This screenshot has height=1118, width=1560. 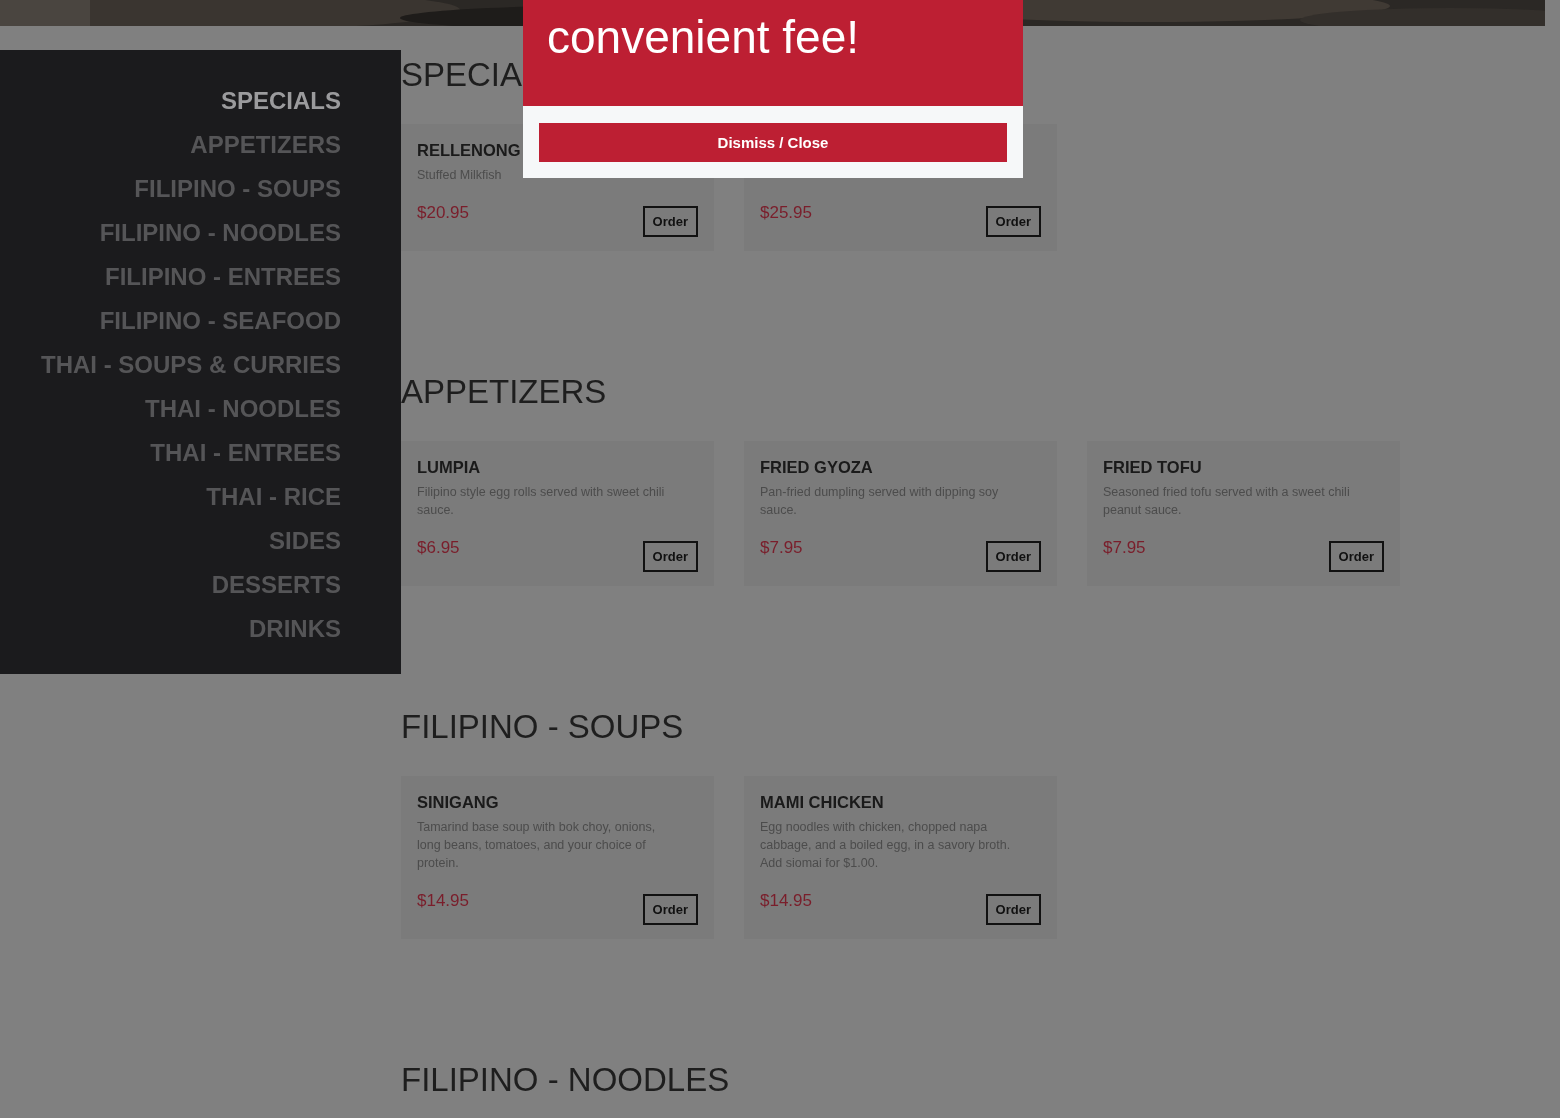 I want to click on item-name: SINIGANG, so click(x=458, y=802).